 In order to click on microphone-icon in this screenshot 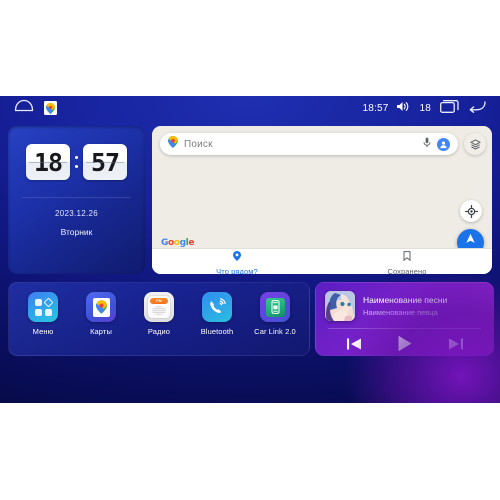, I will do `click(427, 144)`.